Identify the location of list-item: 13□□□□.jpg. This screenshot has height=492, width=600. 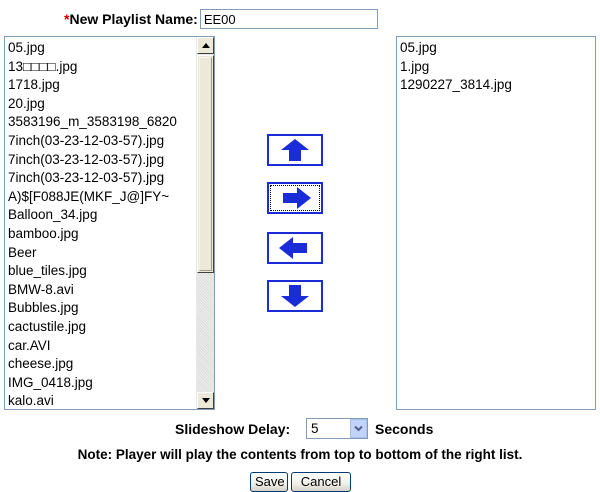
(102, 67).